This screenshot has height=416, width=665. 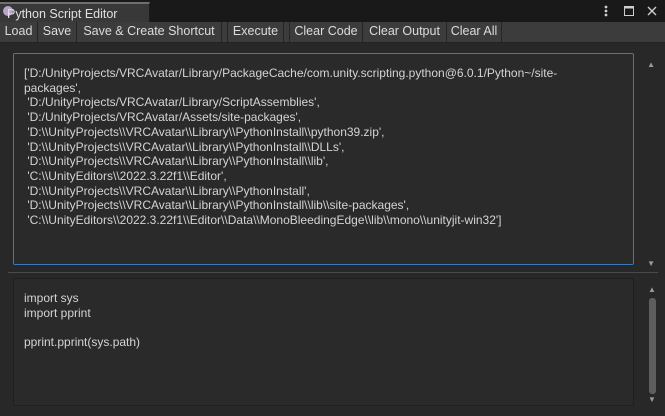 What do you see at coordinates (606, 11) in the screenshot?
I see `more-options-icon` at bounding box center [606, 11].